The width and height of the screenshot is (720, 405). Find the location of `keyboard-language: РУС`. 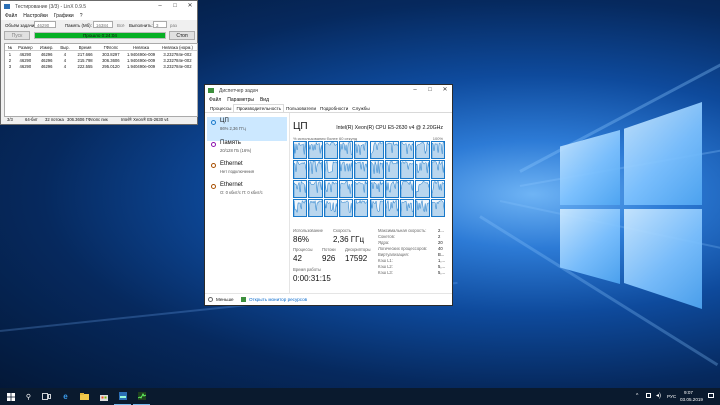

keyboard-language: РУС is located at coordinates (671, 396).